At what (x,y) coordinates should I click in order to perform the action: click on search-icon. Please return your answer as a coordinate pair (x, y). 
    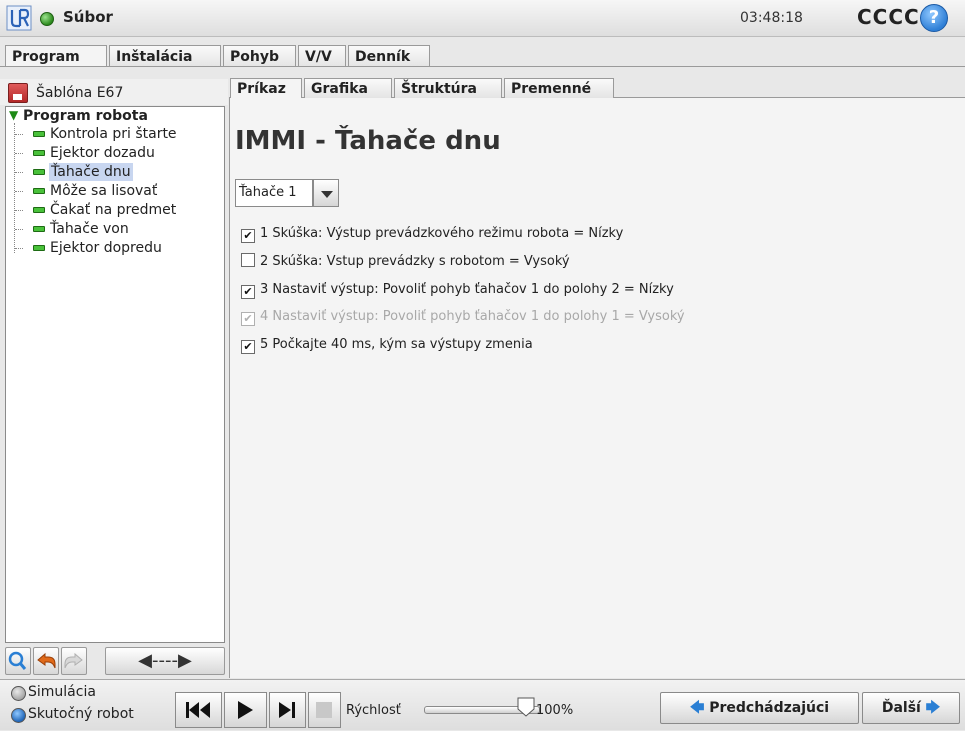
    Looking at the image, I should click on (18, 661).